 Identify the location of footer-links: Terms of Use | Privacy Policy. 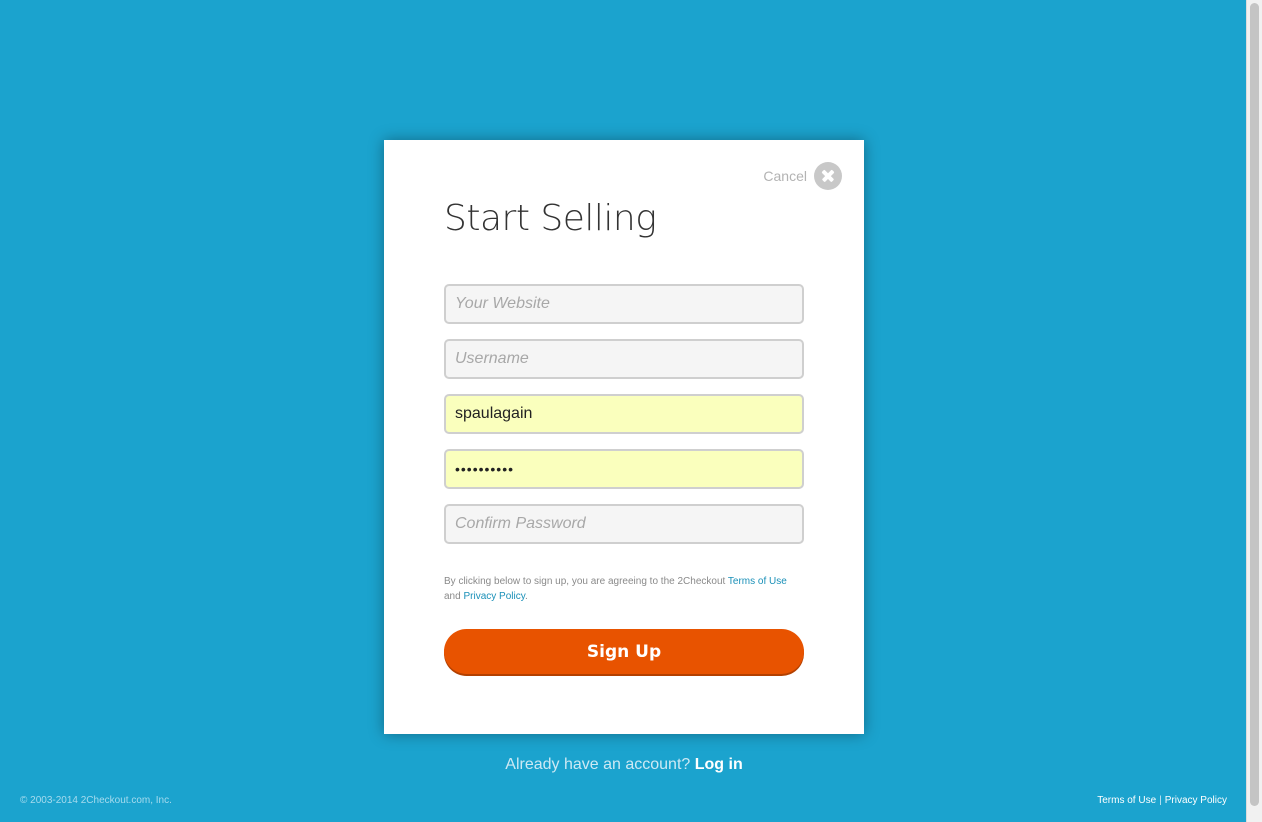
(1162, 800).